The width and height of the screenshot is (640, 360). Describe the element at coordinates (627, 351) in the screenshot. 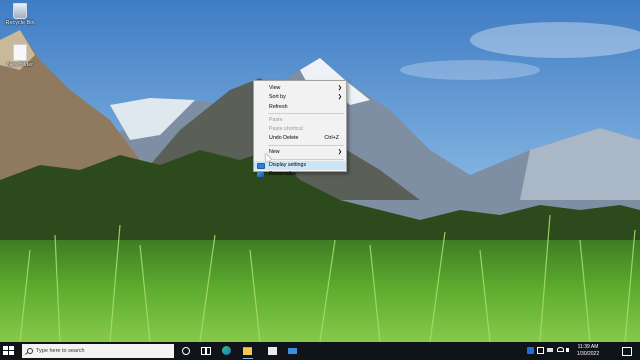

I see `notification-icon` at that location.